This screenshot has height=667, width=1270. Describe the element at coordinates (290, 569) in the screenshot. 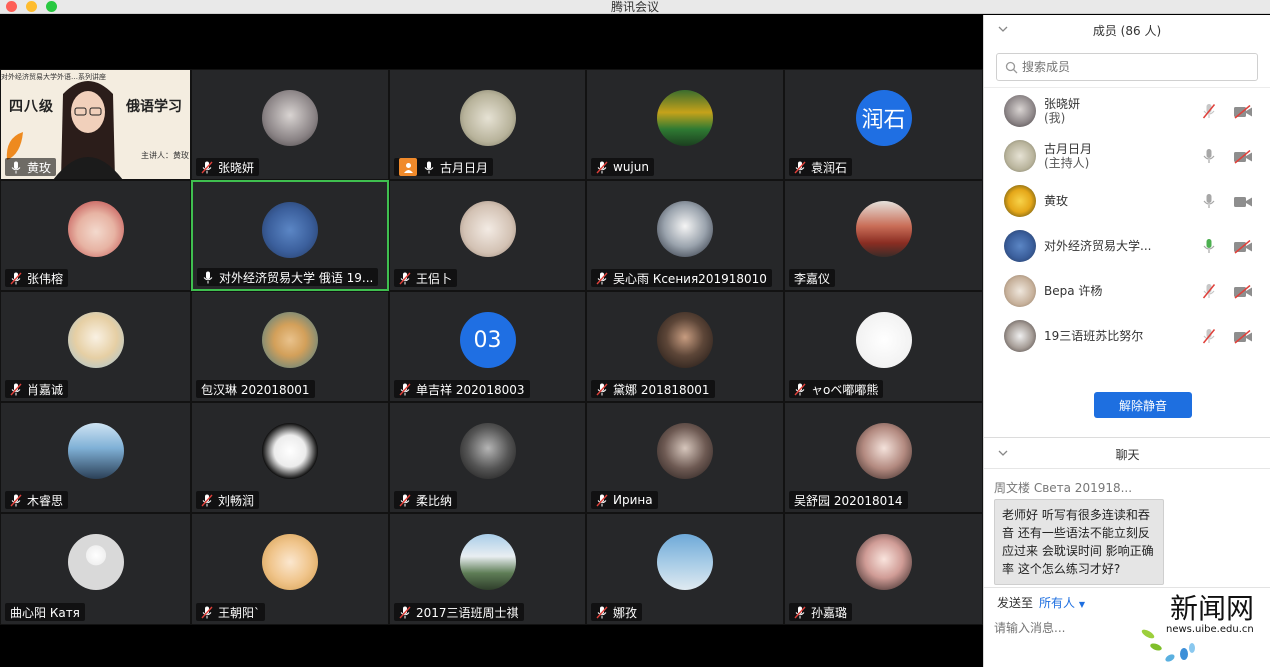

I see `participant-tile: 王朝阳`` at that location.